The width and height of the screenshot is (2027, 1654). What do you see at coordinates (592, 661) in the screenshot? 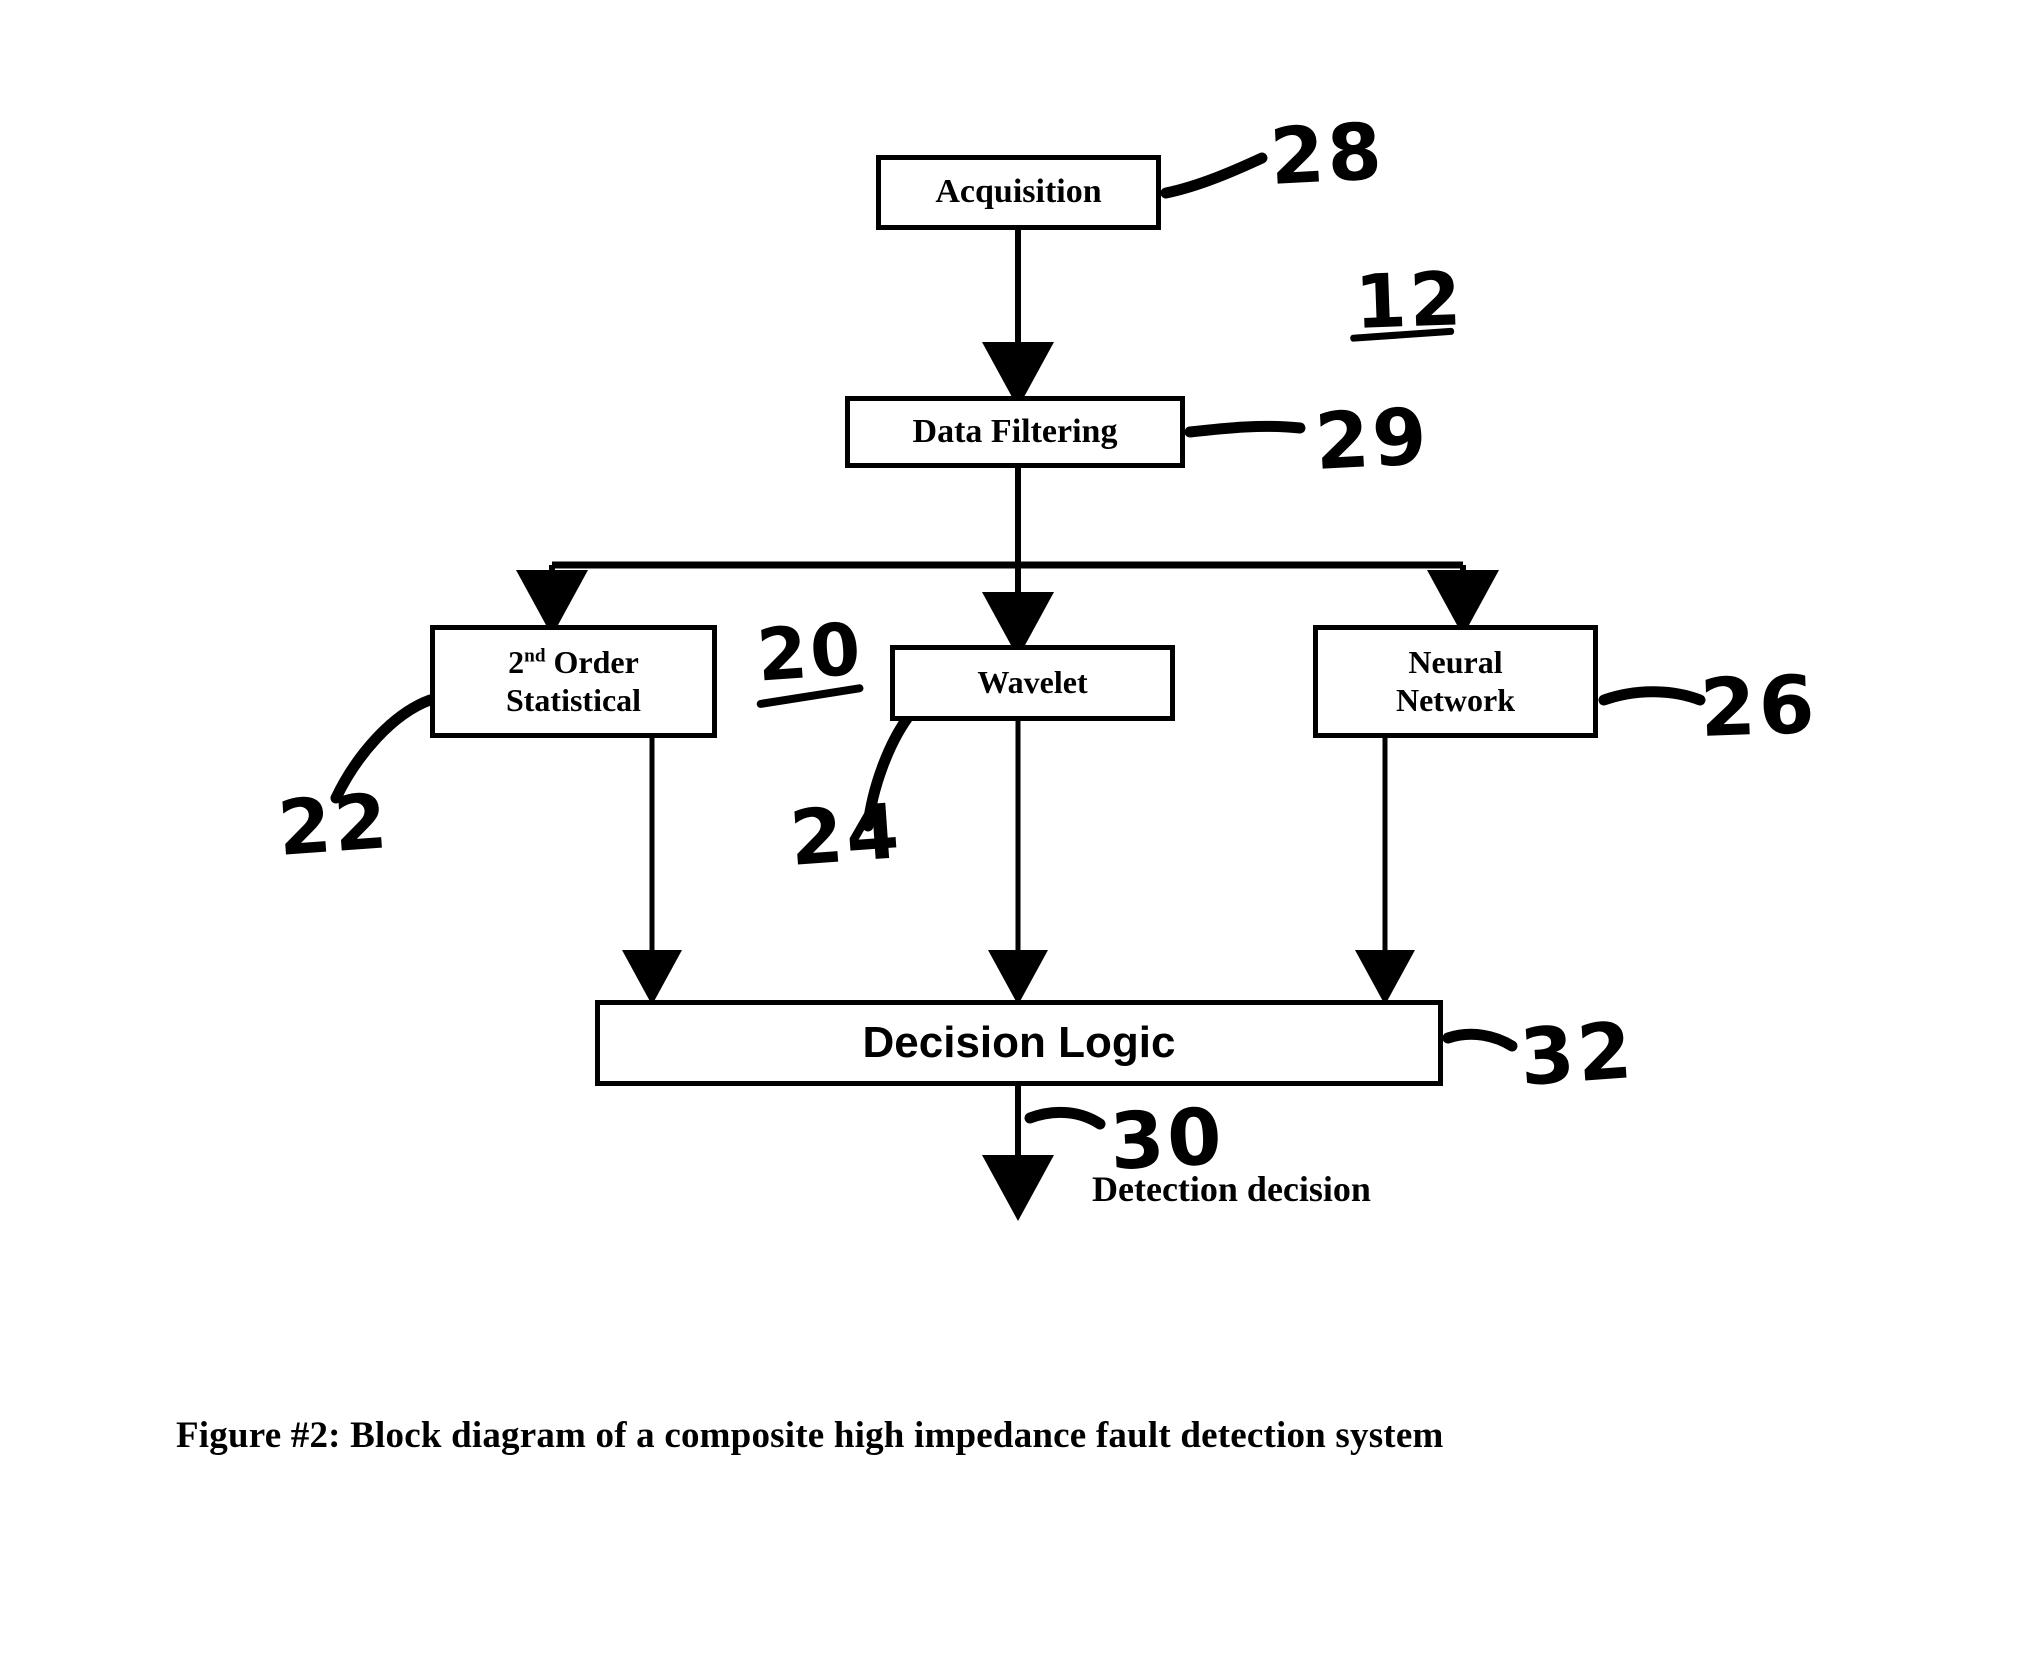
I see `node-second-order-word: Order` at bounding box center [592, 661].